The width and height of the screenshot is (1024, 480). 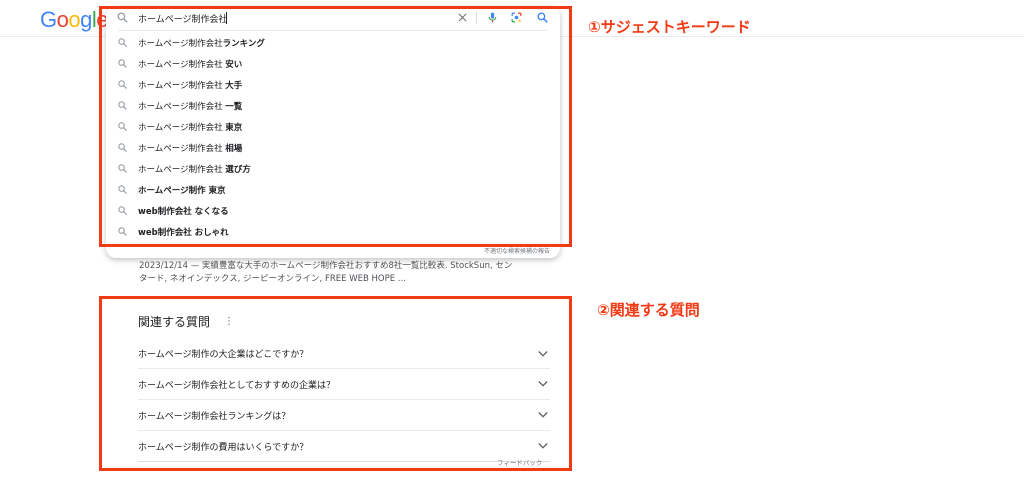 What do you see at coordinates (344, 353) in the screenshot?
I see `related-question-item: ホームページ制作の大企業はどこですか？` at bounding box center [344, 353].